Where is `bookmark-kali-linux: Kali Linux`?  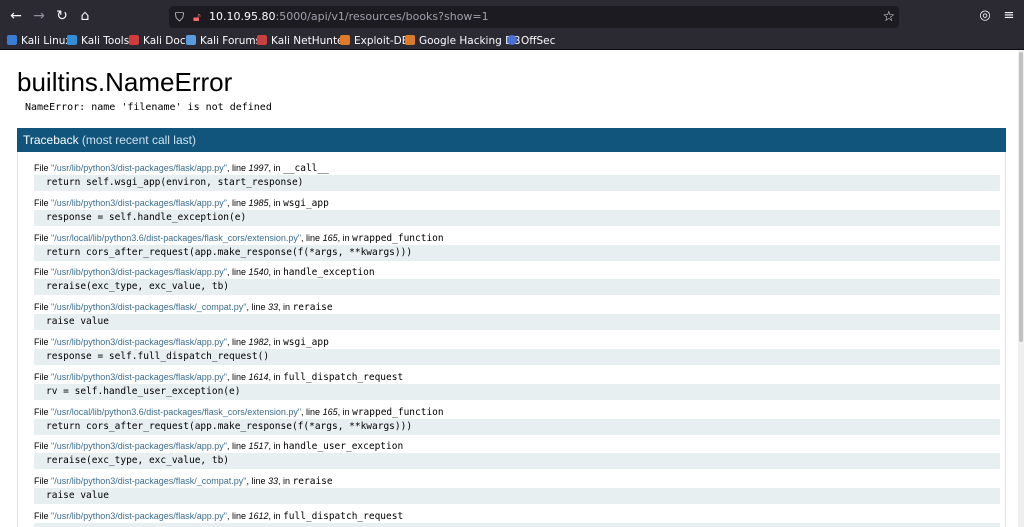
bookmark-kali-linux: Kali Linux is located at coordinates (39, 41).